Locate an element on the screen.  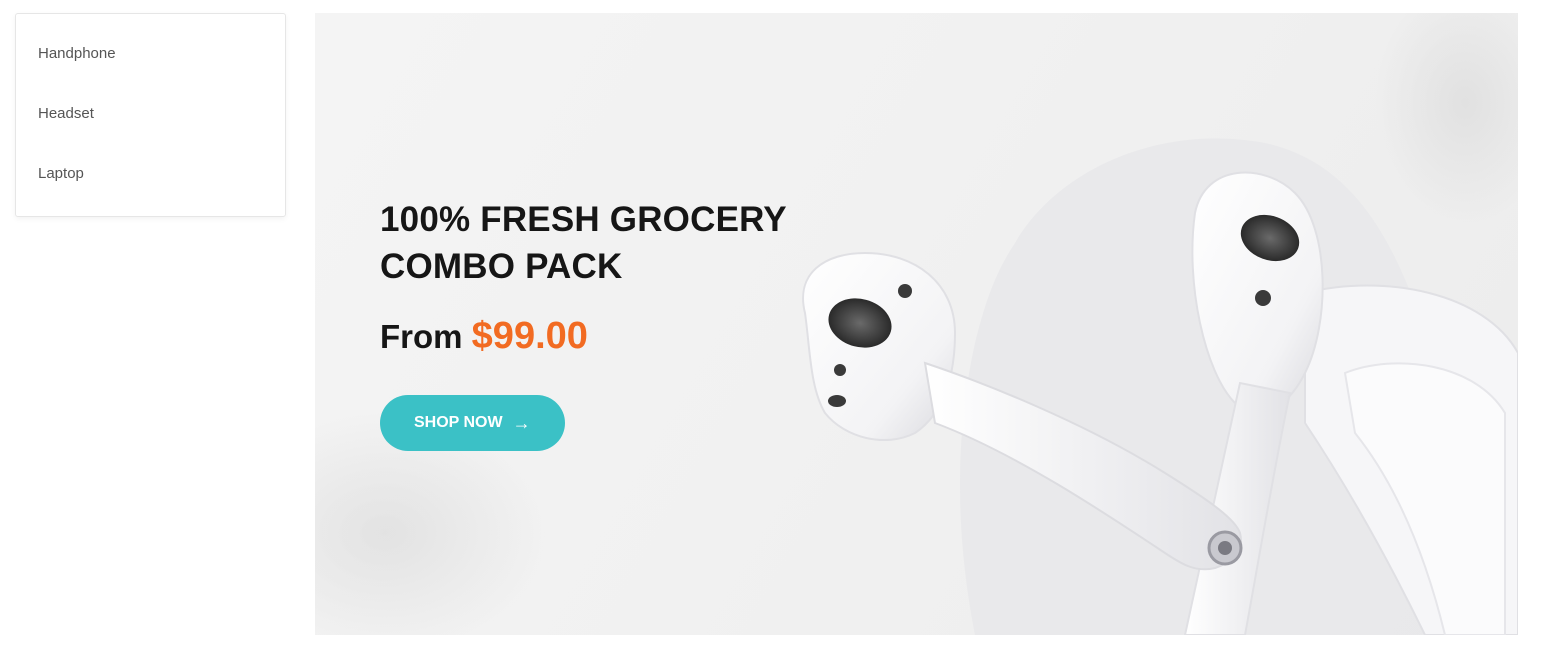
category-menu: Handphone Headset Laptop is located at coordinates (150, 115).